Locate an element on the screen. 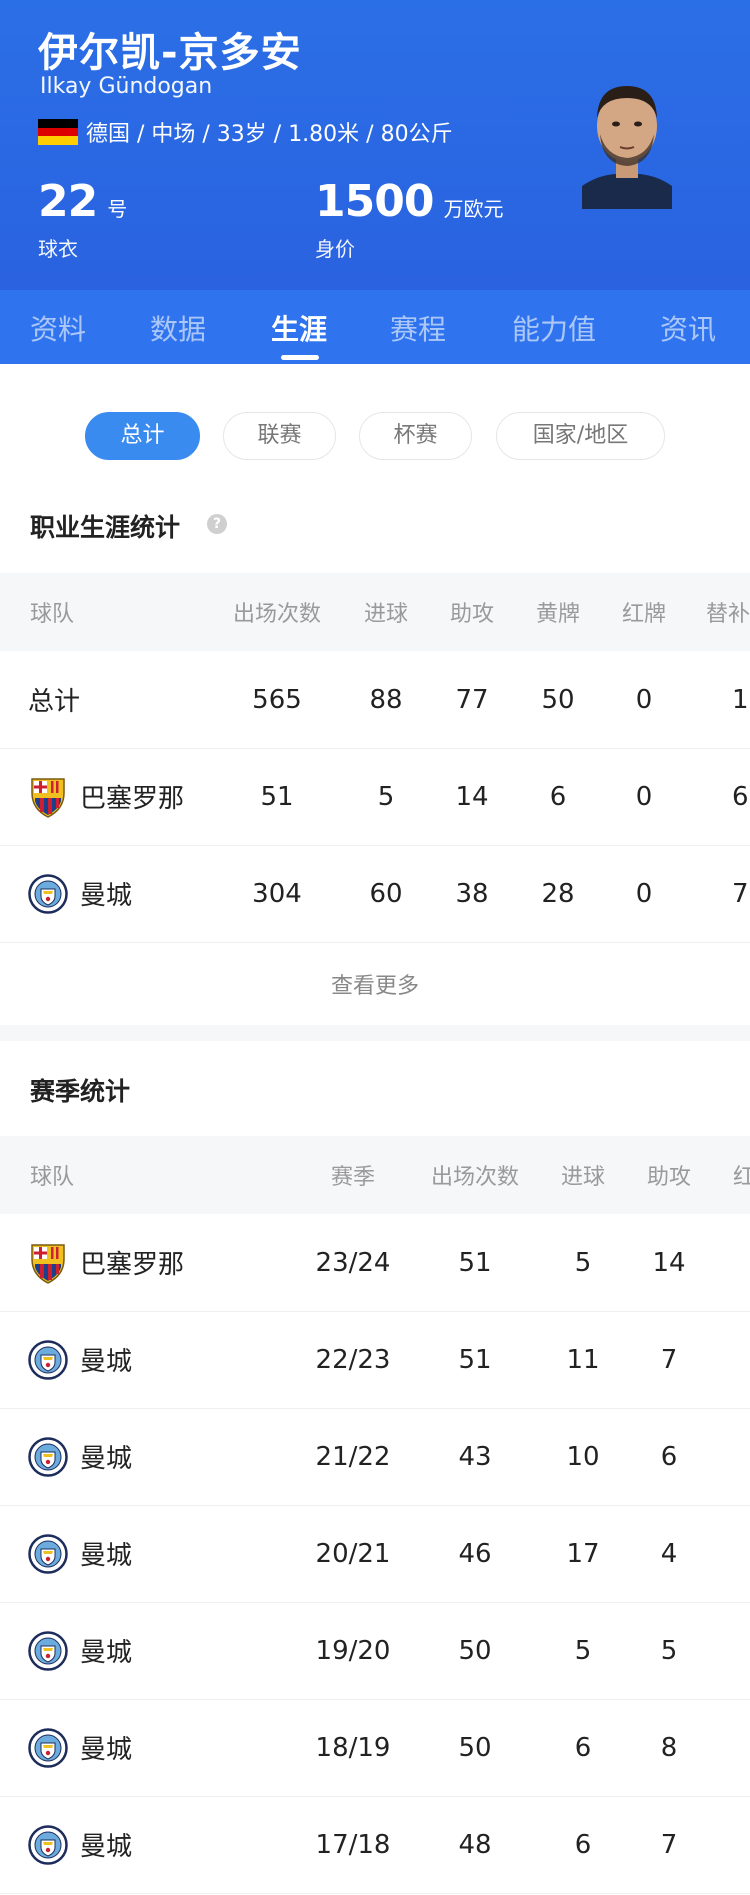  career-title: 职业生涯统计 is located at coordinates (105, 527).